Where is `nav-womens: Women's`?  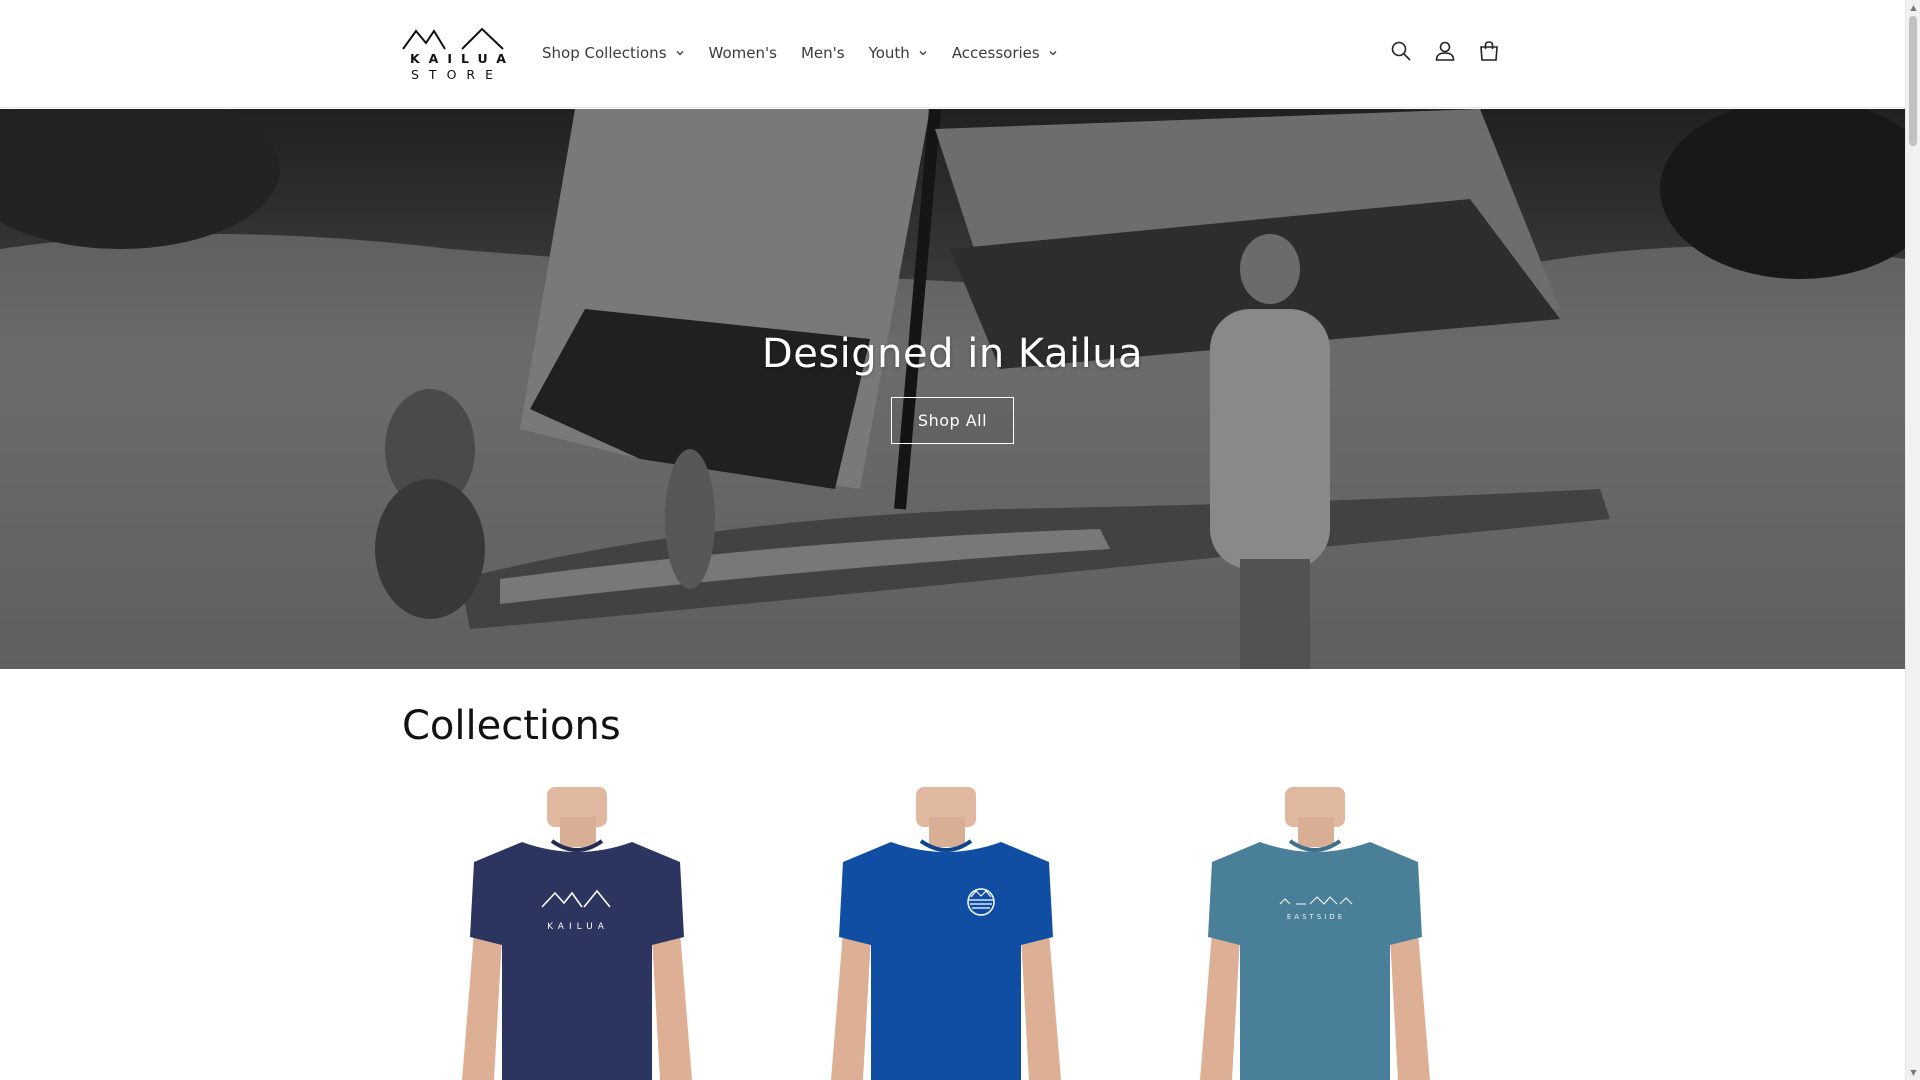 nav-womens: Women's is located at coordinates (743, 53).